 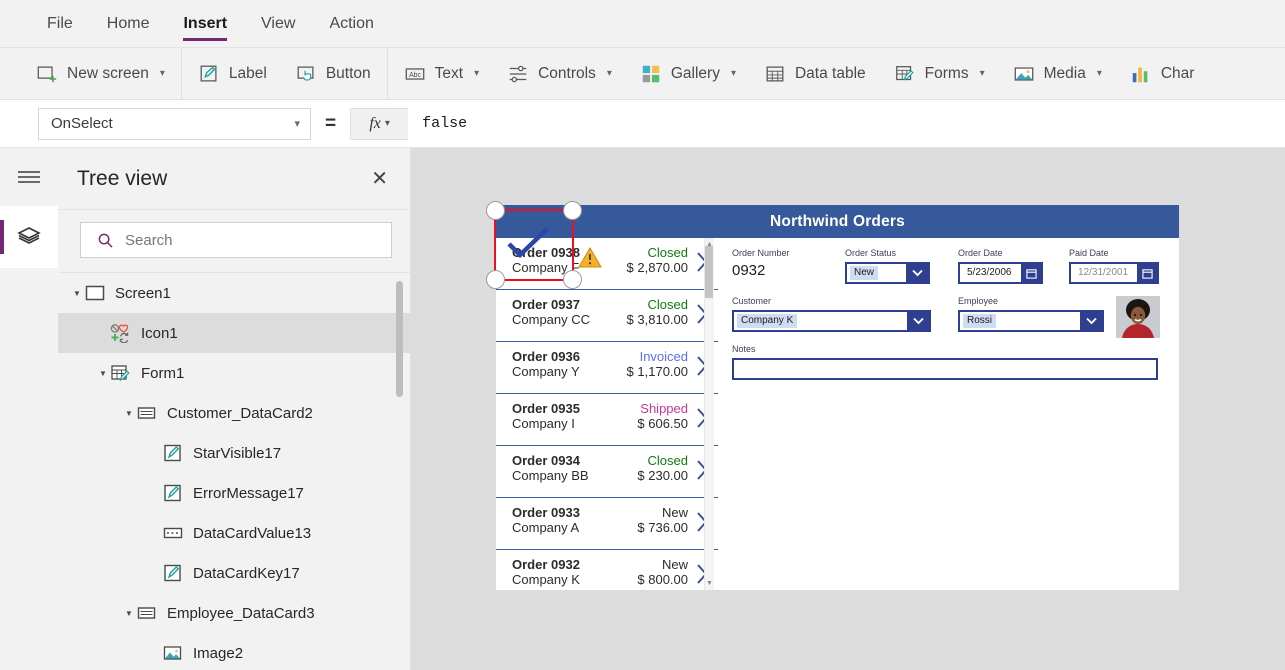 I want to click on resize-handle-top-left, so click(x=495, y=210).